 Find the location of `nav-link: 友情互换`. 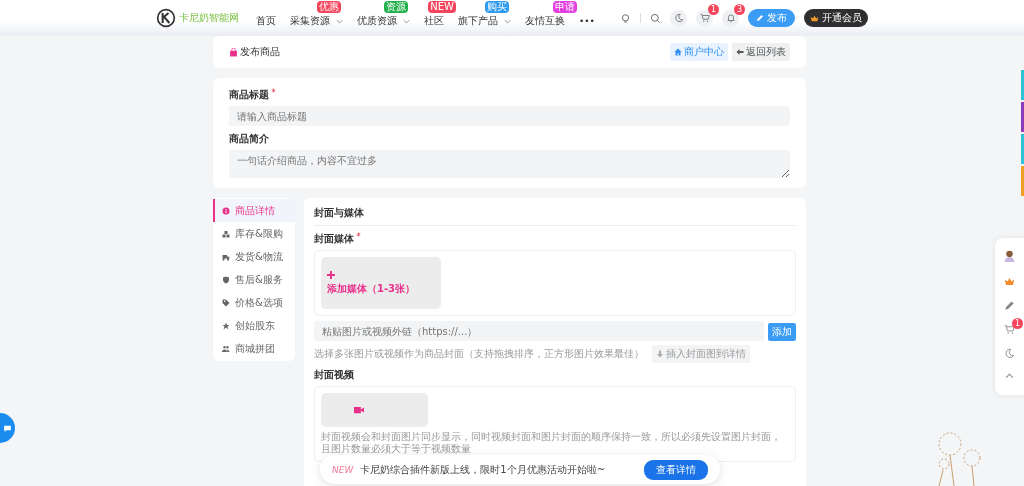

nav-link: 友情互换 is located at coordinates (545, 21).